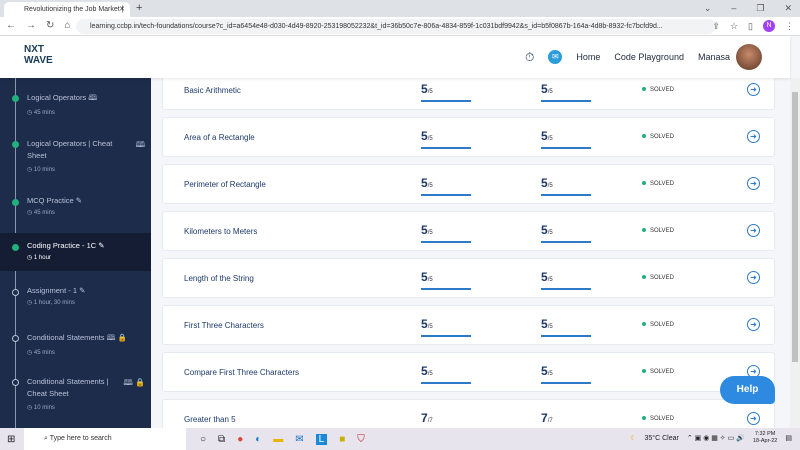  What do you see at coordinates (795, 253) in the screenshot?
I see `scrollbar` at bounding box center [795, 253].